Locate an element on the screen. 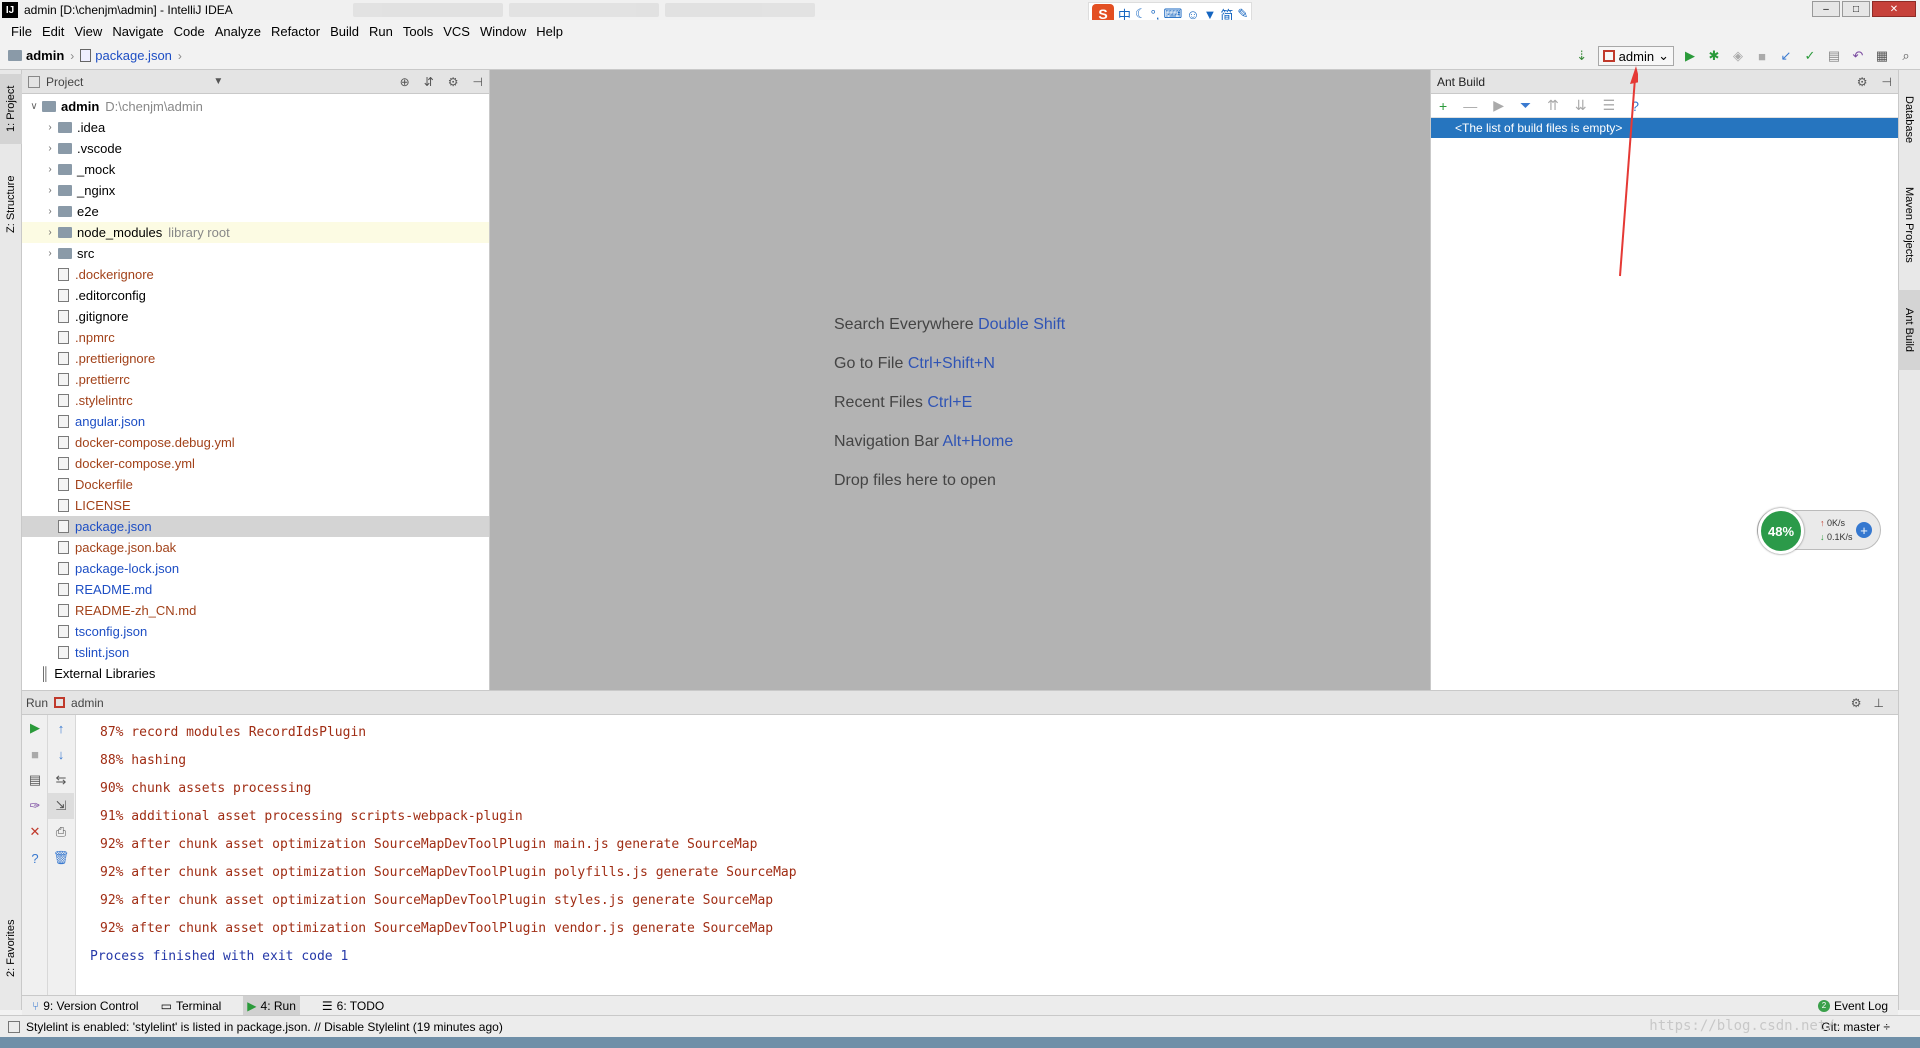 The height and width of the screenshot is (1048, 1920). tab-terminal: ▭ Terminal is located at coordinates (191, 1006).